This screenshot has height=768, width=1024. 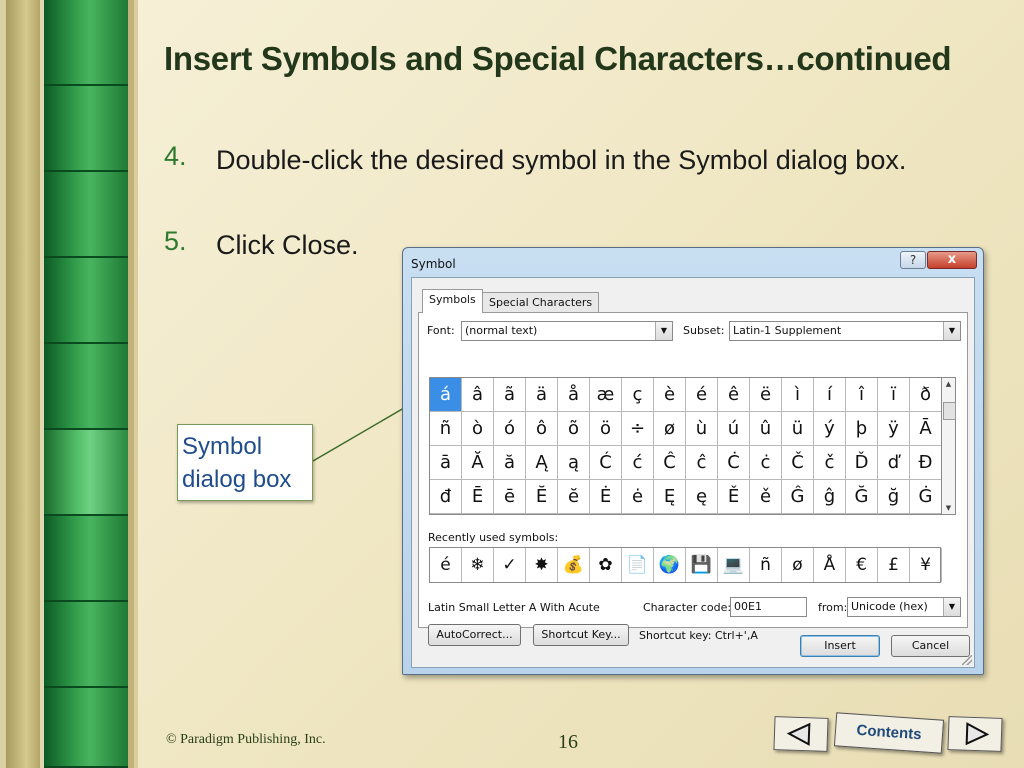 I want to click on symbol-cell: é, so click(x=702, y=395).